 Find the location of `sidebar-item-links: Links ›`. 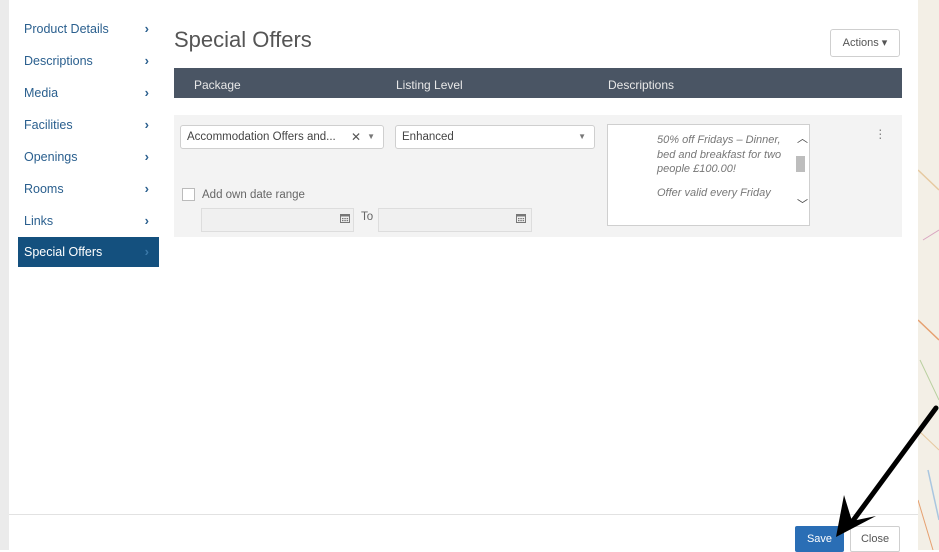

sidebar-item-links: Links › is located at coordinates (88, 221).